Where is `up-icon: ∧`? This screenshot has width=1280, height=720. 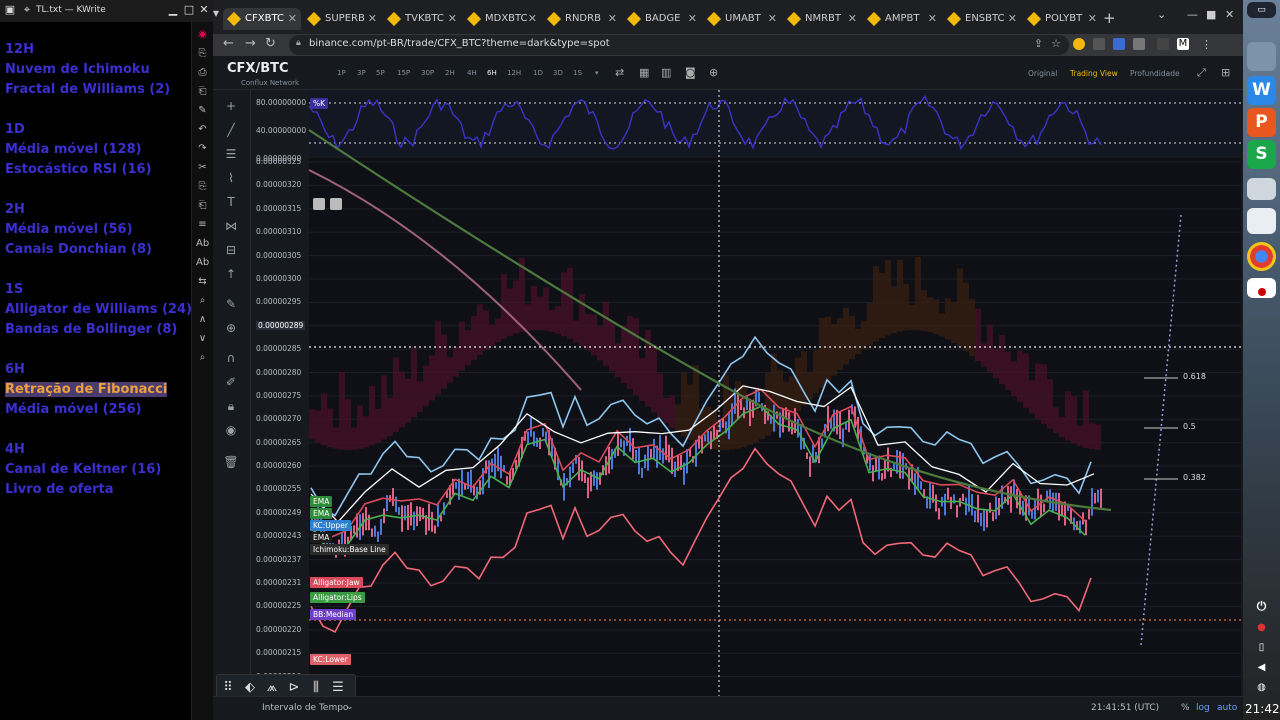 up-icon: ∧ is located at coordinates (202, 319).